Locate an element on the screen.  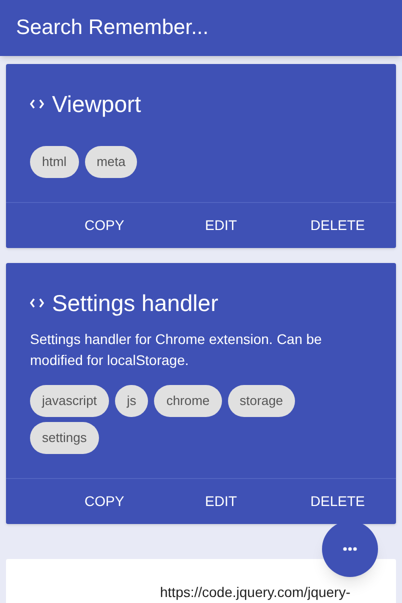
more-icon is located at coordinates (350, 549).